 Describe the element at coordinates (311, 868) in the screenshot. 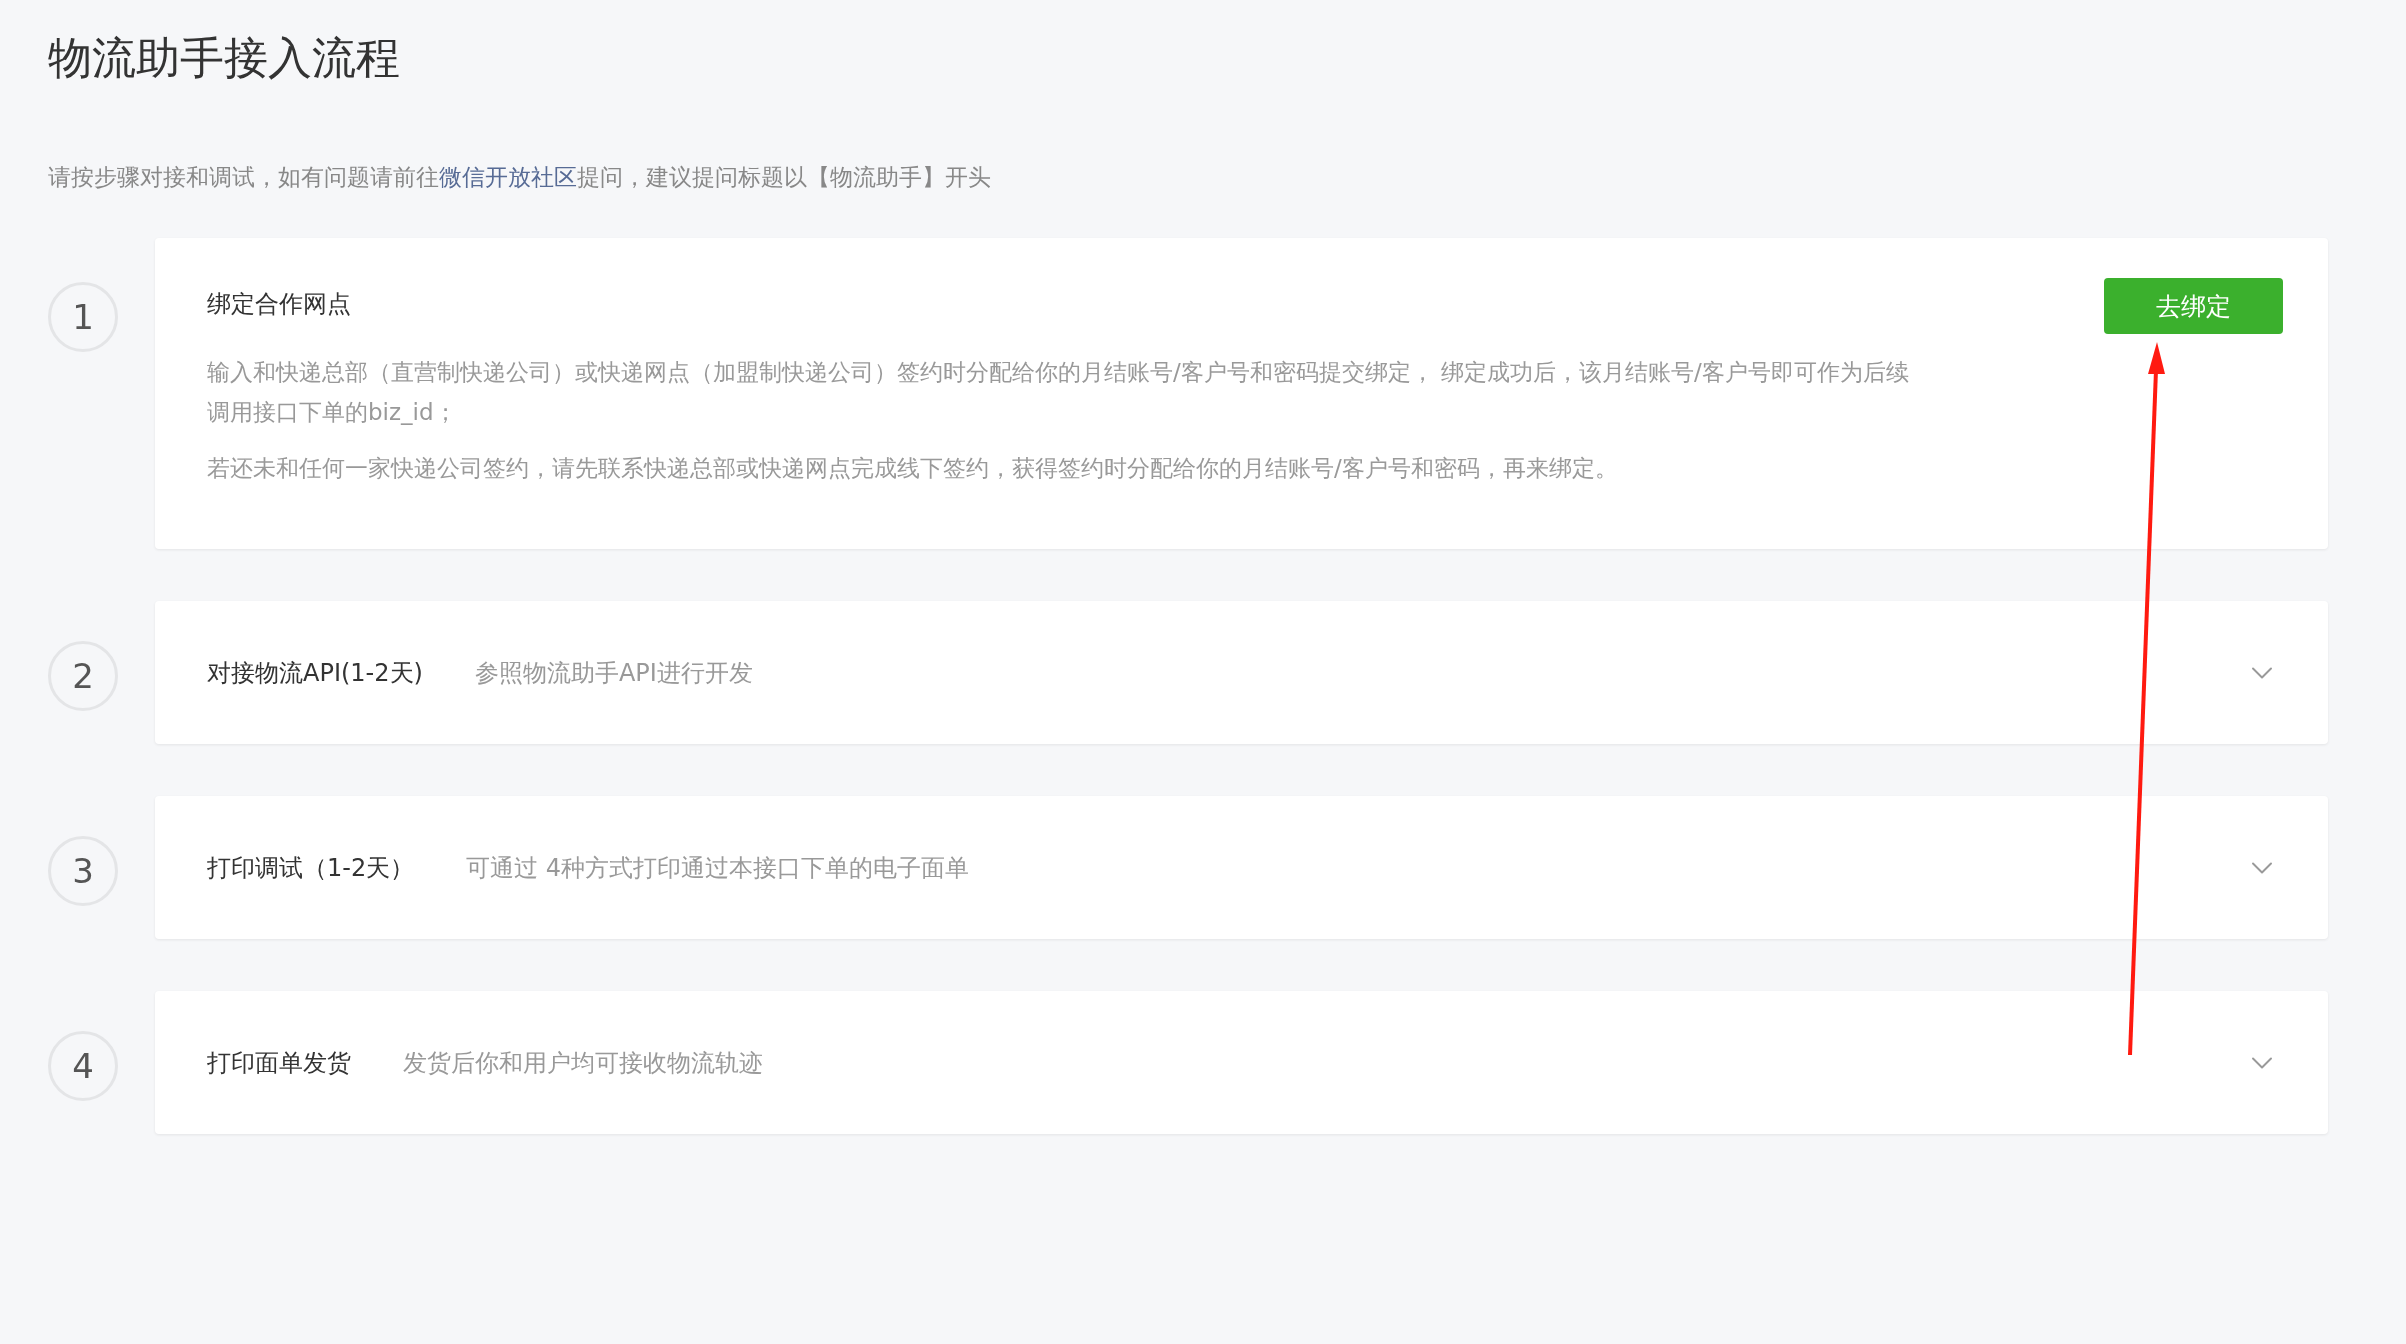

I see `step-title: 打印调试（1-2天）` at that location.